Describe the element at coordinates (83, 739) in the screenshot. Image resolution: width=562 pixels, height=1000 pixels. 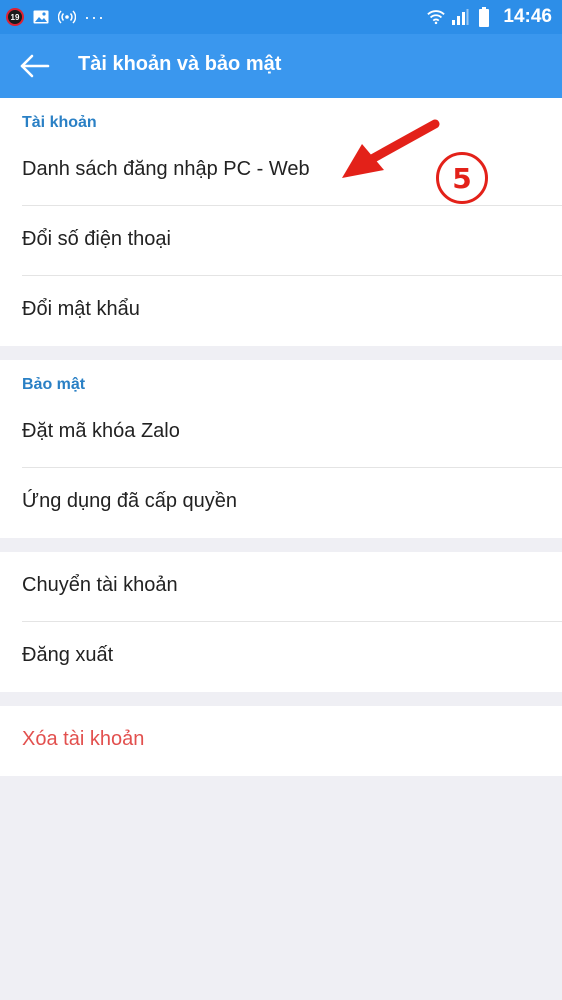
I see `menu-item-label-delete: Xóa tài khoản` at that location.